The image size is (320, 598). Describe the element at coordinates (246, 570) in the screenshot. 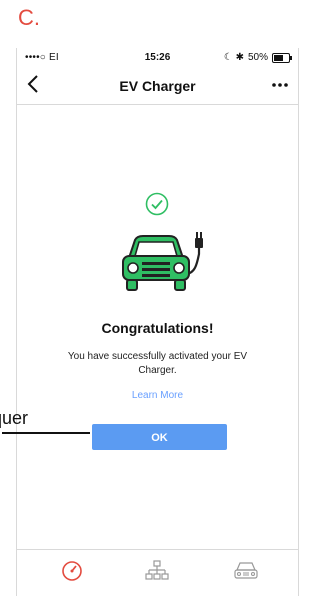

I see `car-icon` at that location.